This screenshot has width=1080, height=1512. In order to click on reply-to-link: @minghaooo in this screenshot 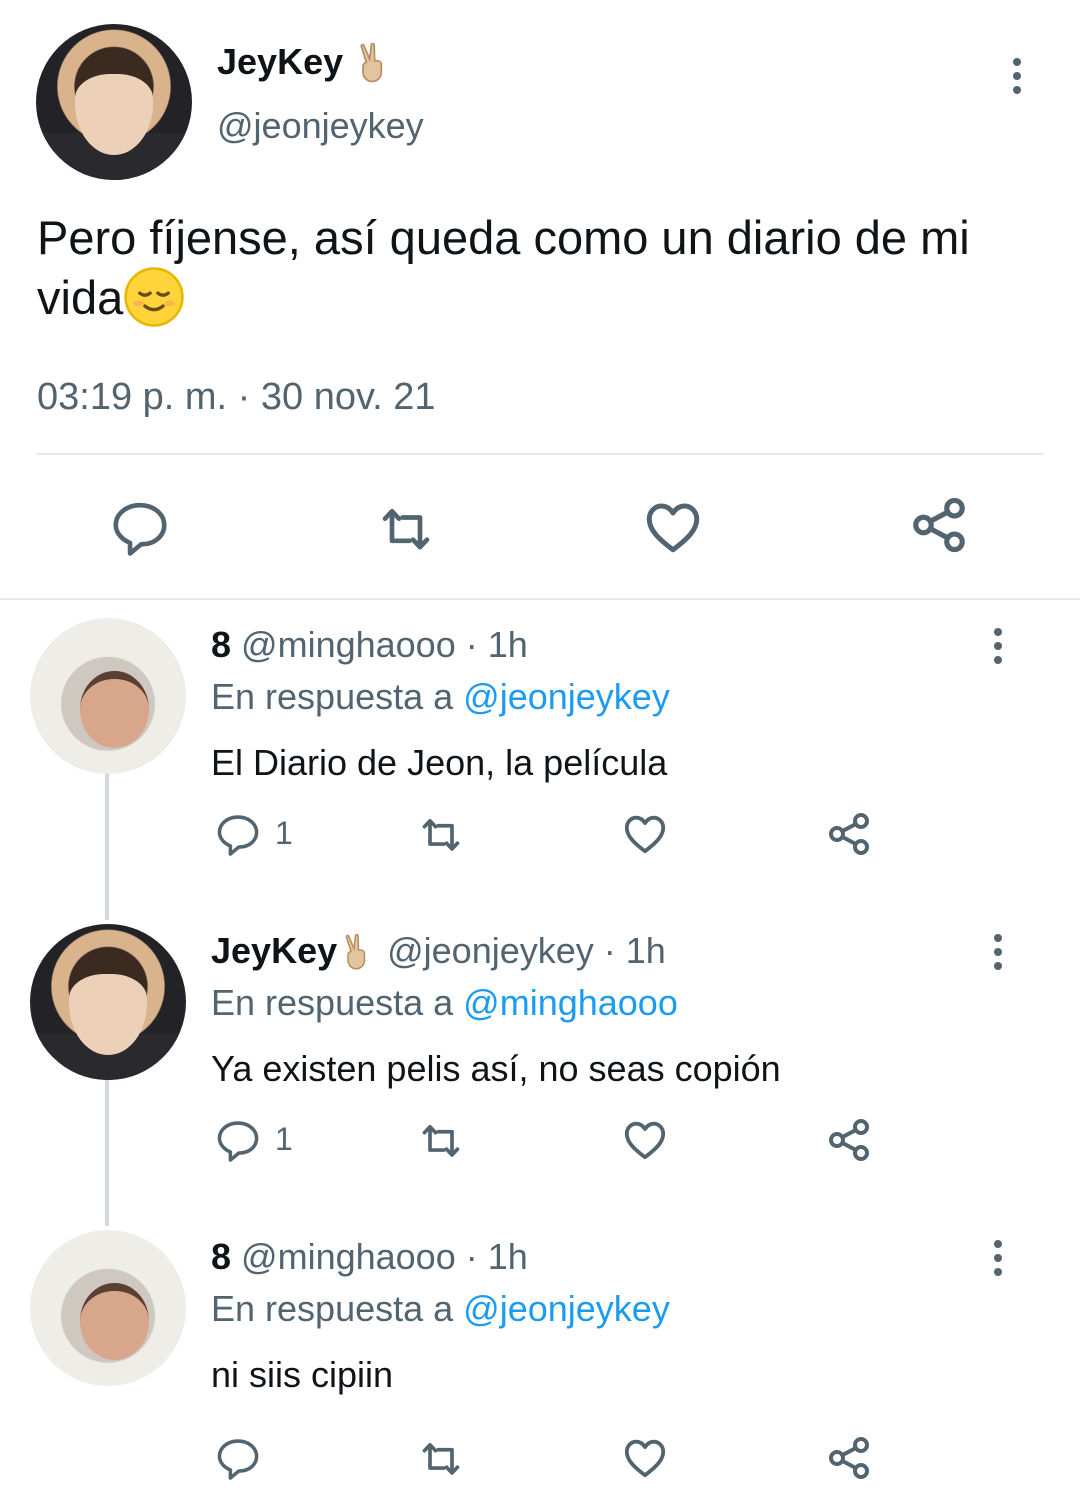, I will do `click(570, 1002)`.